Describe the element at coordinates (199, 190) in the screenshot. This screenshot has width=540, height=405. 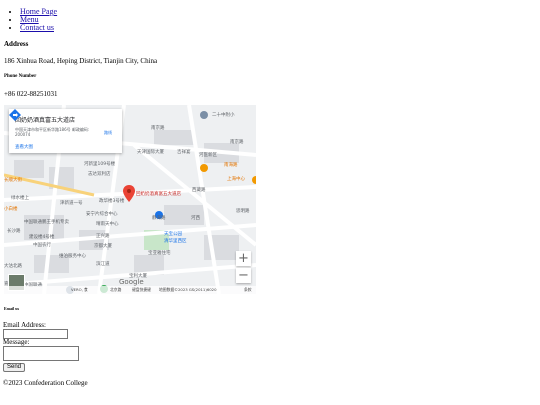
I see `map-label: 西藏路` at that location.